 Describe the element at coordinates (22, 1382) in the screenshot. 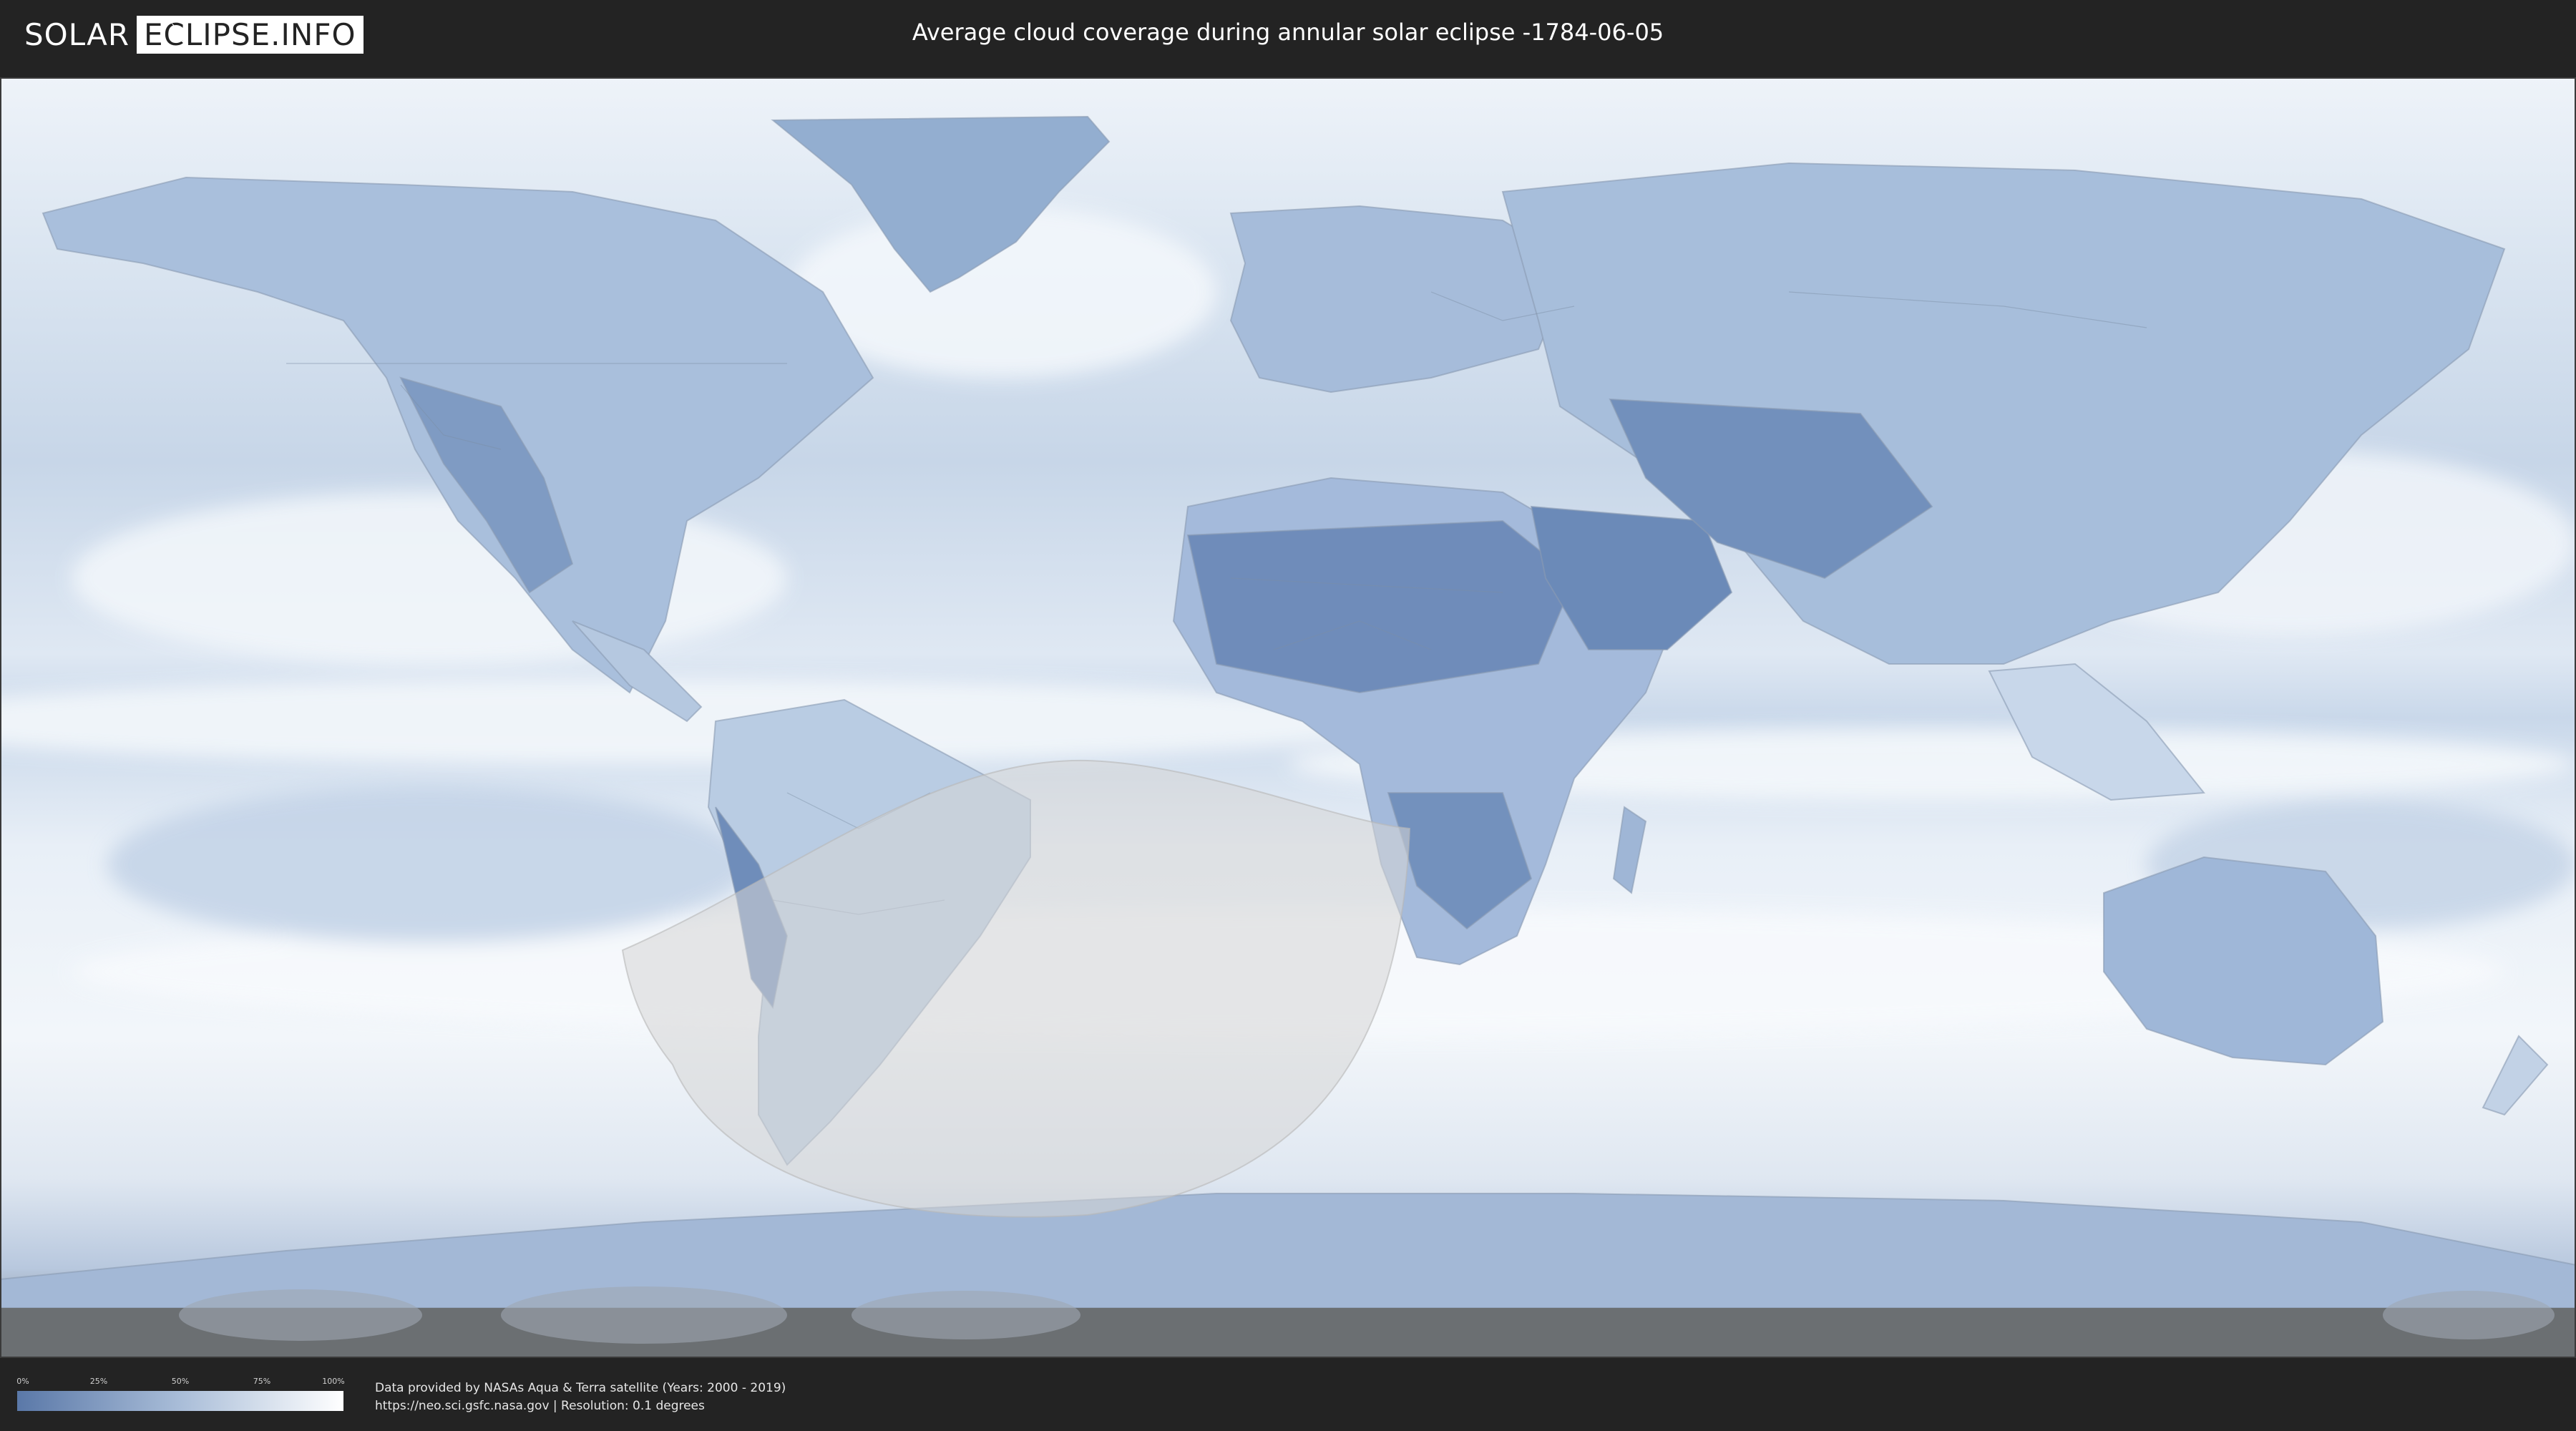

I see `legend-tick: 0%` at that location.